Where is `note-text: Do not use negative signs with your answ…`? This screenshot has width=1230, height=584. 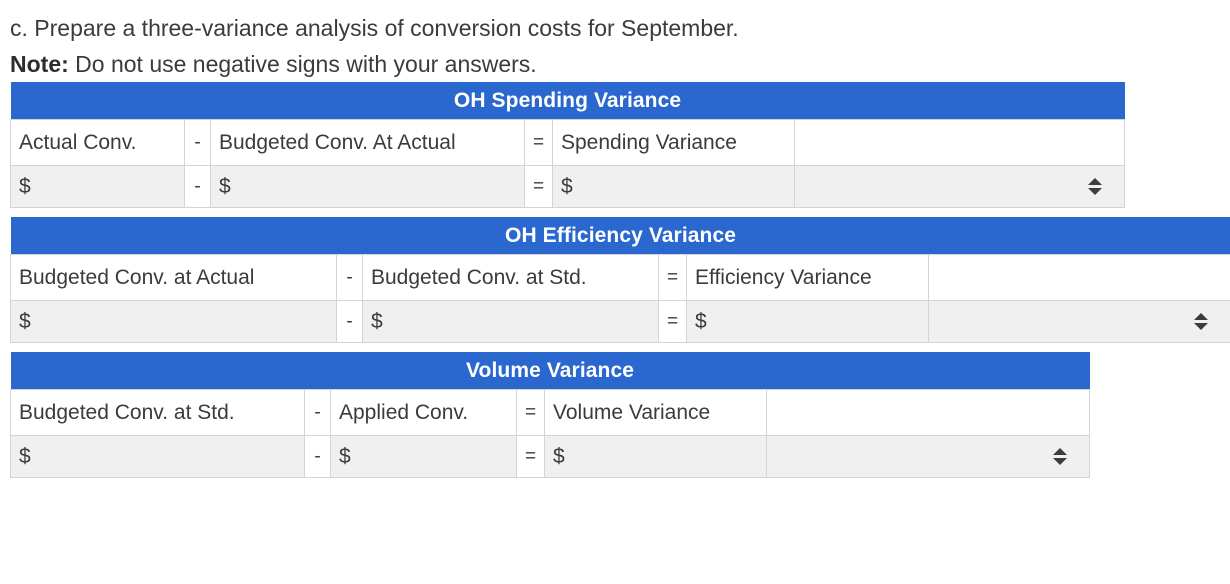 note-text: Do not use negative signs with your answ… is located at coordinates (302, 64).